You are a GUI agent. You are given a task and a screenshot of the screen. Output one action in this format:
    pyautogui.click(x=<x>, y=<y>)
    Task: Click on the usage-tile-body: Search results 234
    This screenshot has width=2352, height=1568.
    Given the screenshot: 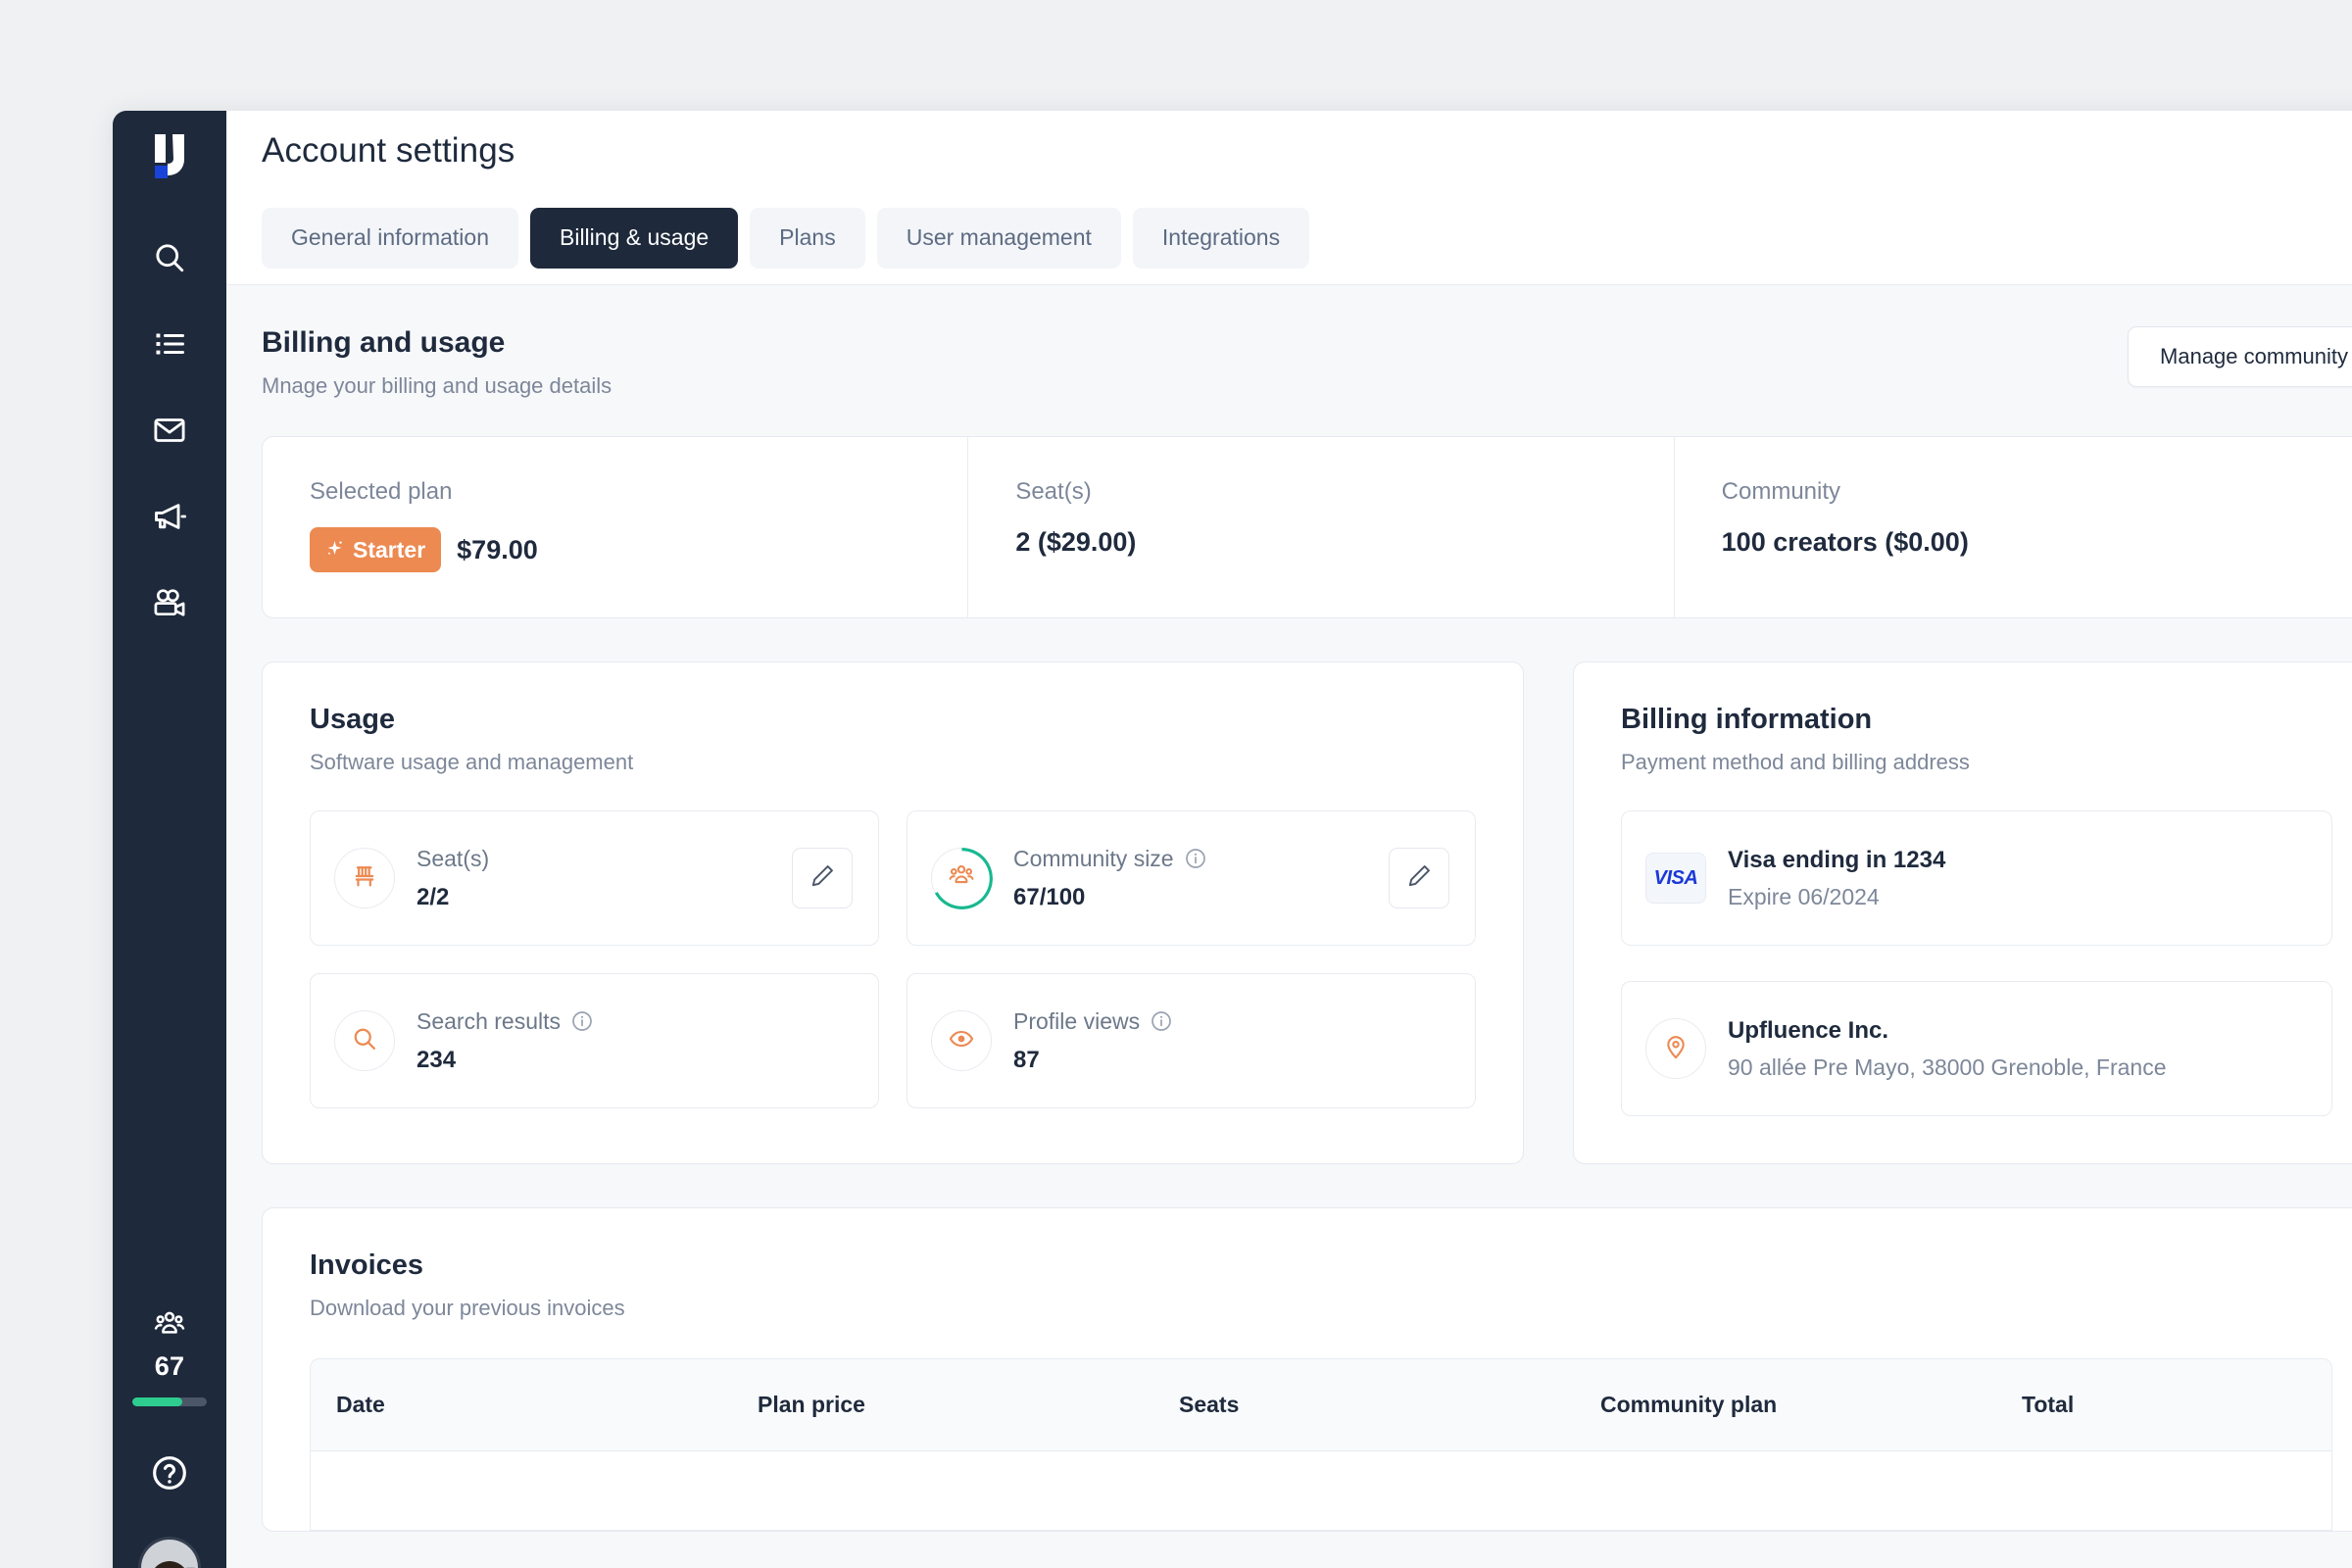 What is the action you would take?
    pyautogui.click(x=634, y=1041)
    